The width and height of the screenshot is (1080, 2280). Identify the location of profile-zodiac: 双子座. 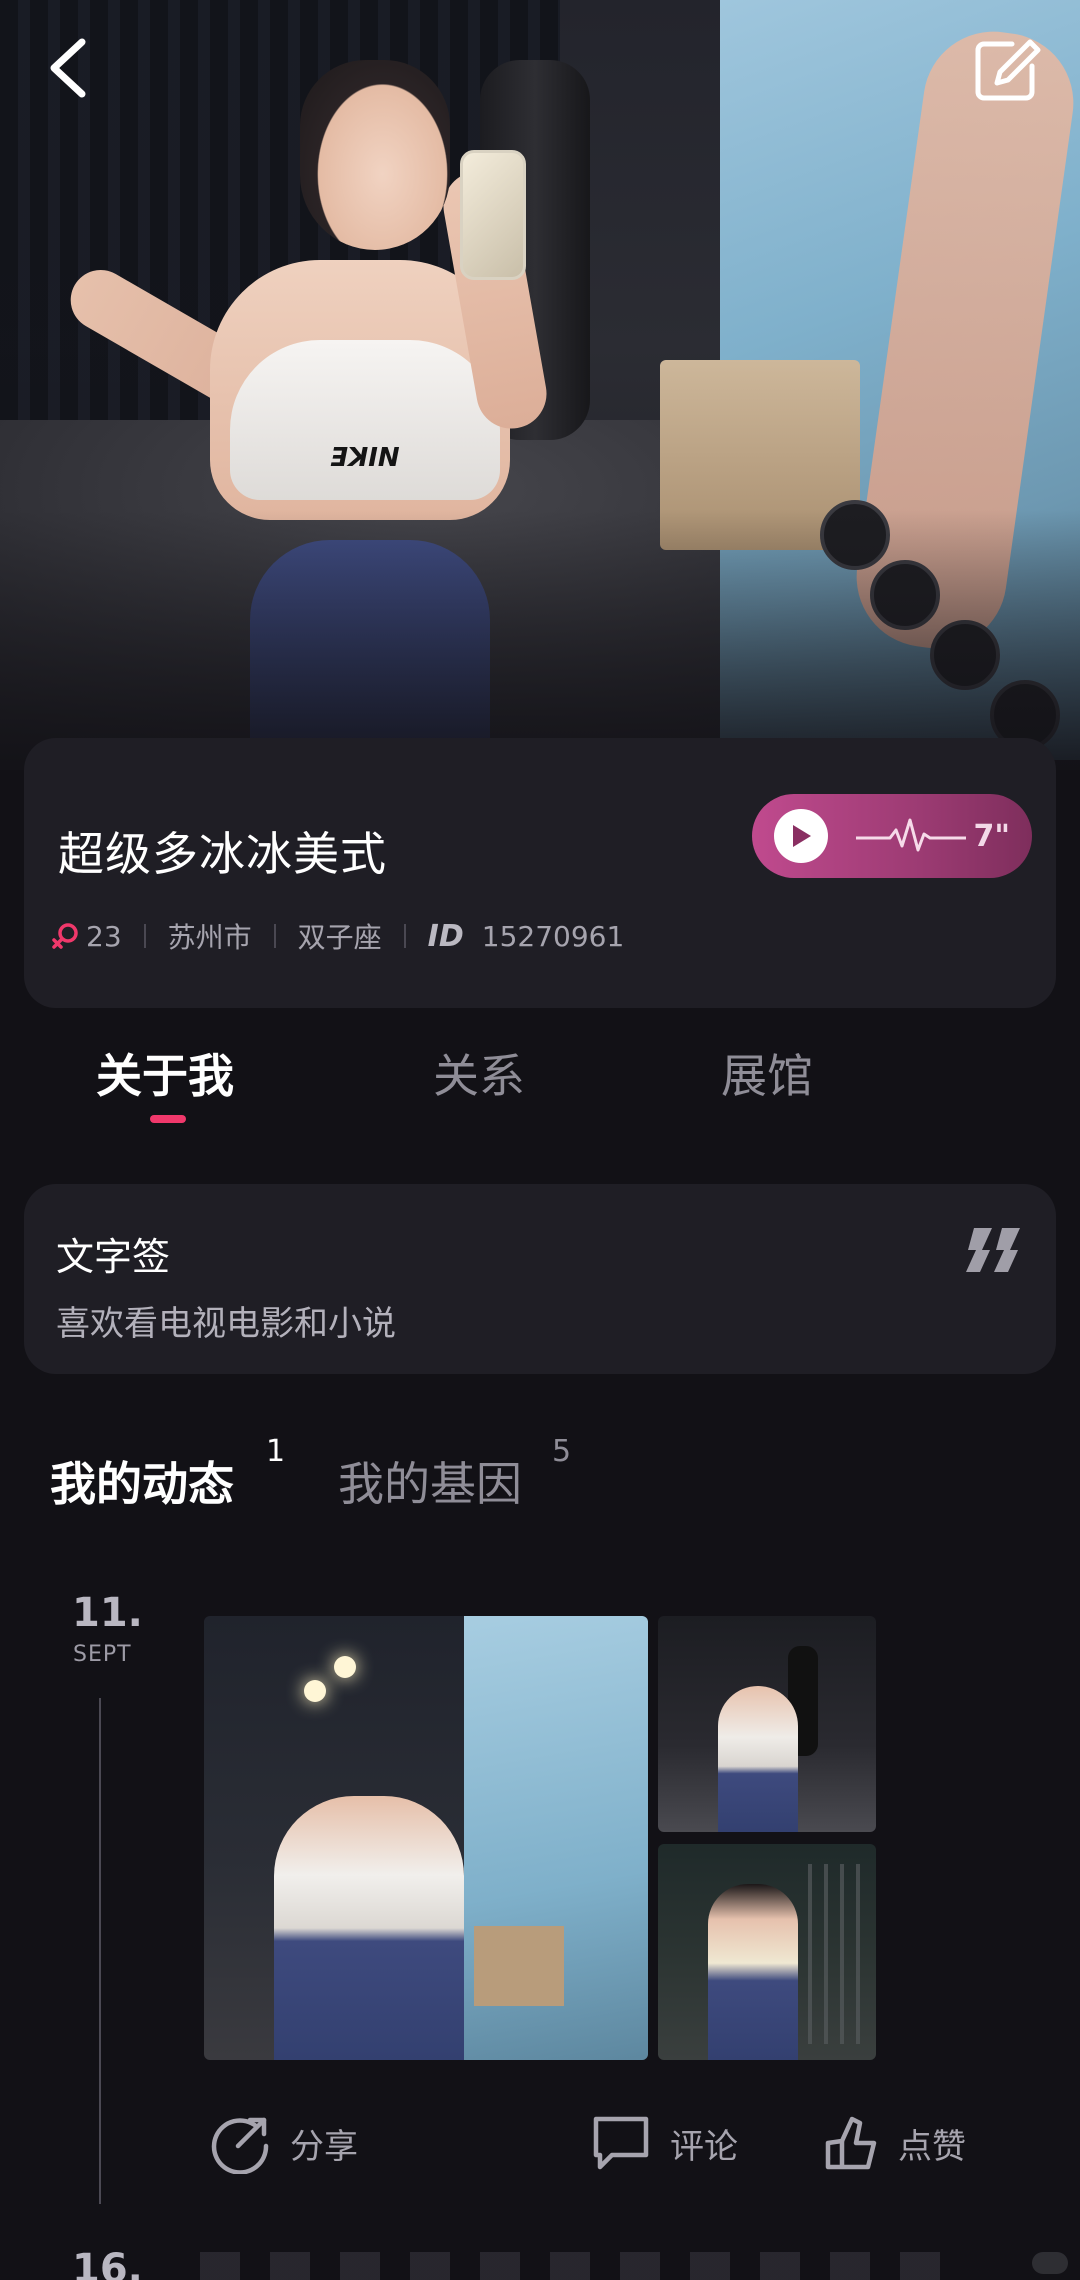
(339, 937).